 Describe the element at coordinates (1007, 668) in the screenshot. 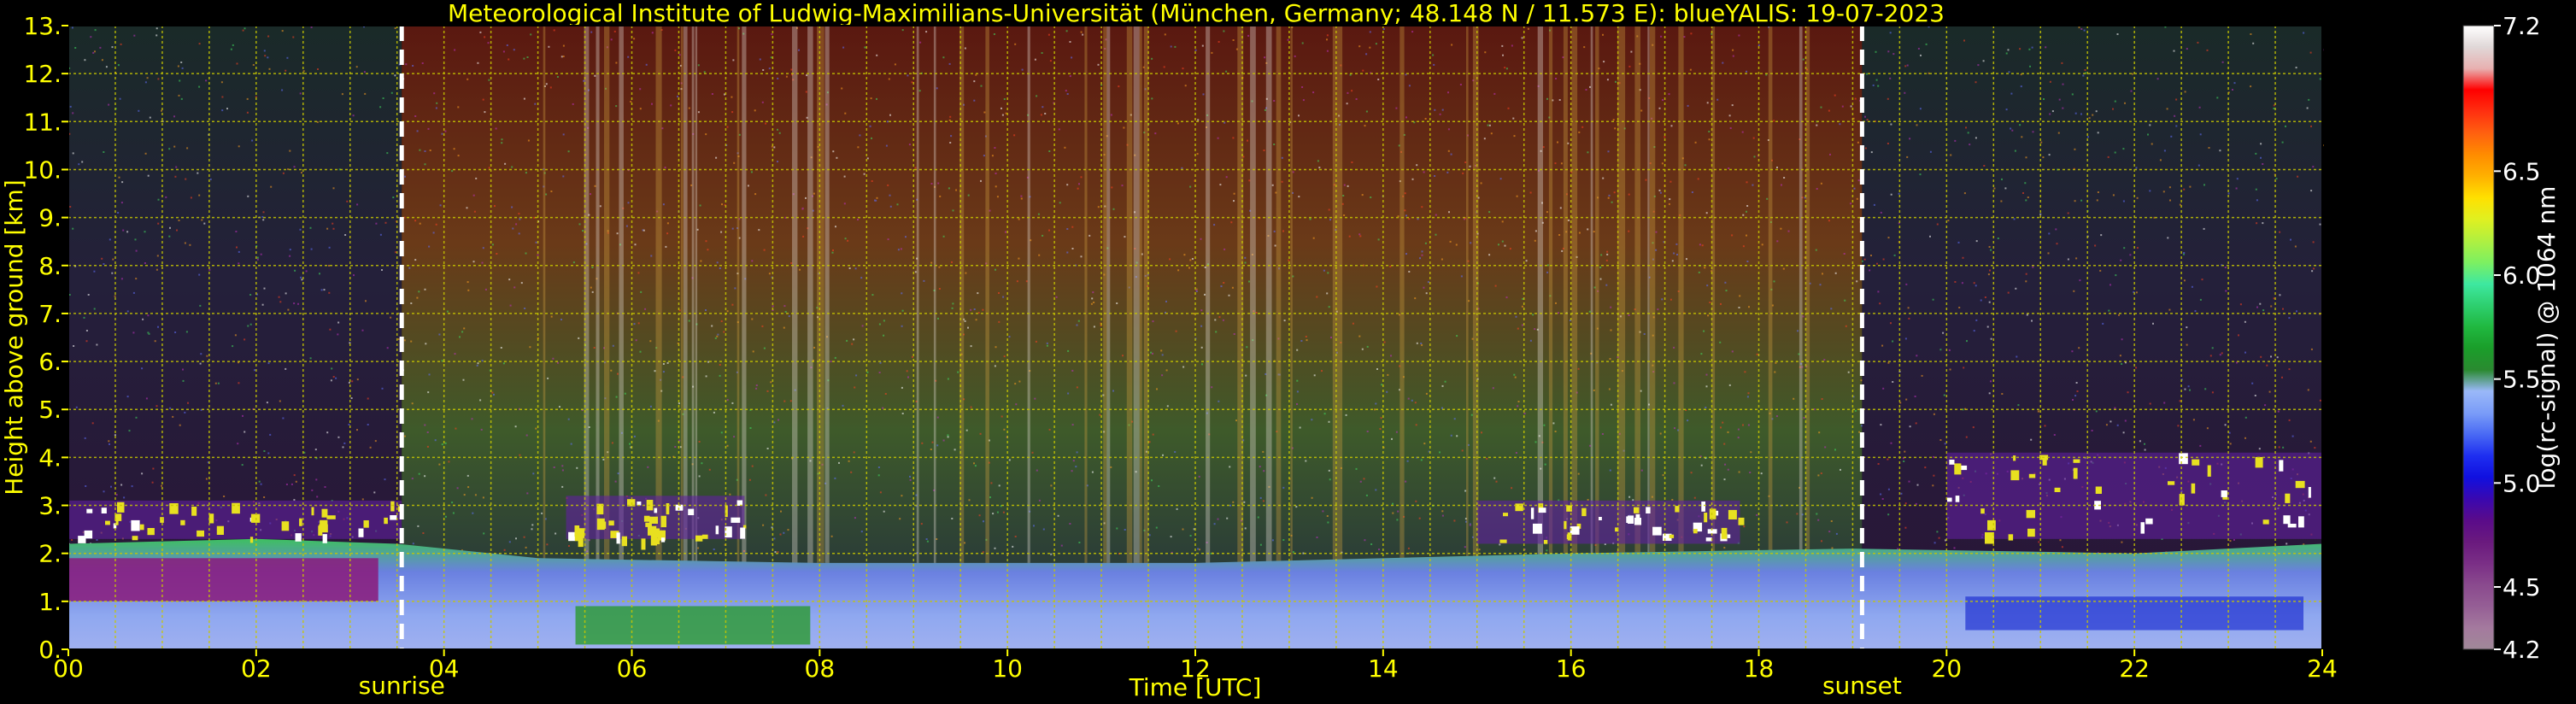

I see `x-tick-label: 10` at that location.